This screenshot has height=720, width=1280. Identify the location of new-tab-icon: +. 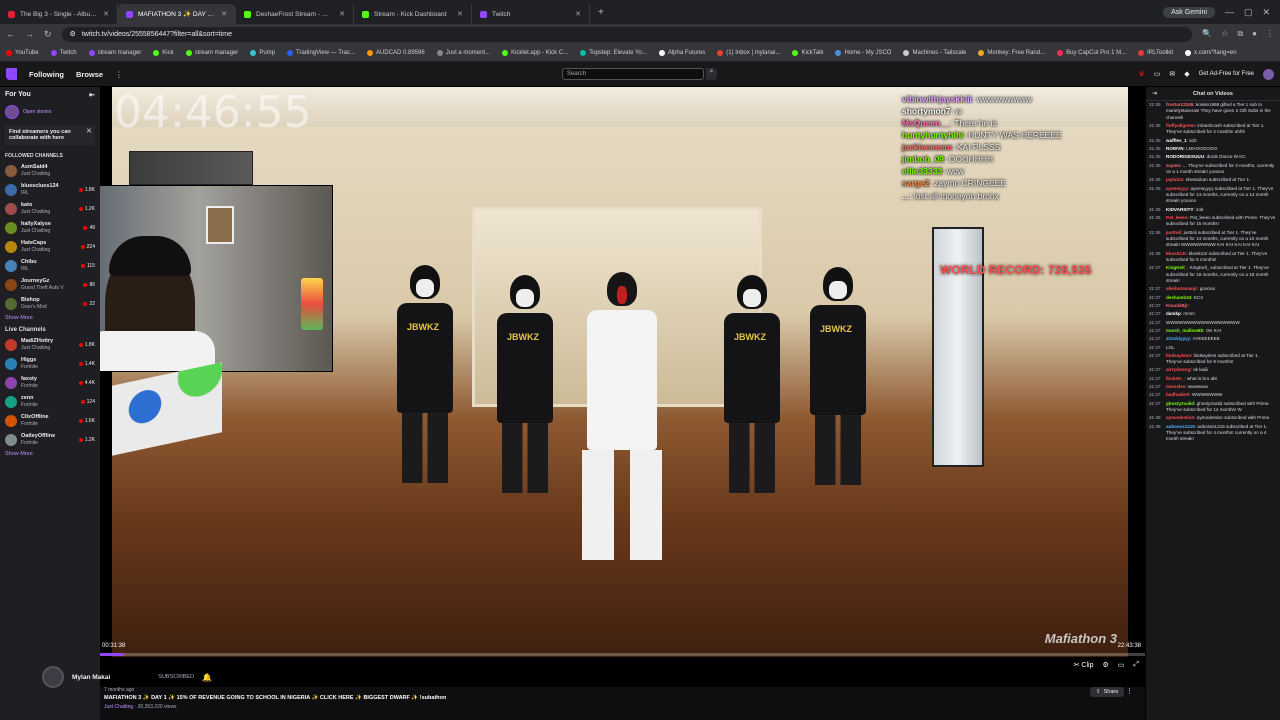
(601, 12).